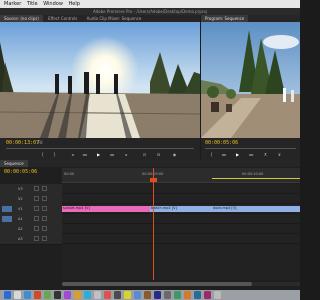 This screenshot has width=320, height=300. Describe the element at coordinates (42, 154) in the screenshot. I see `mark-in-icon: {` at that location.